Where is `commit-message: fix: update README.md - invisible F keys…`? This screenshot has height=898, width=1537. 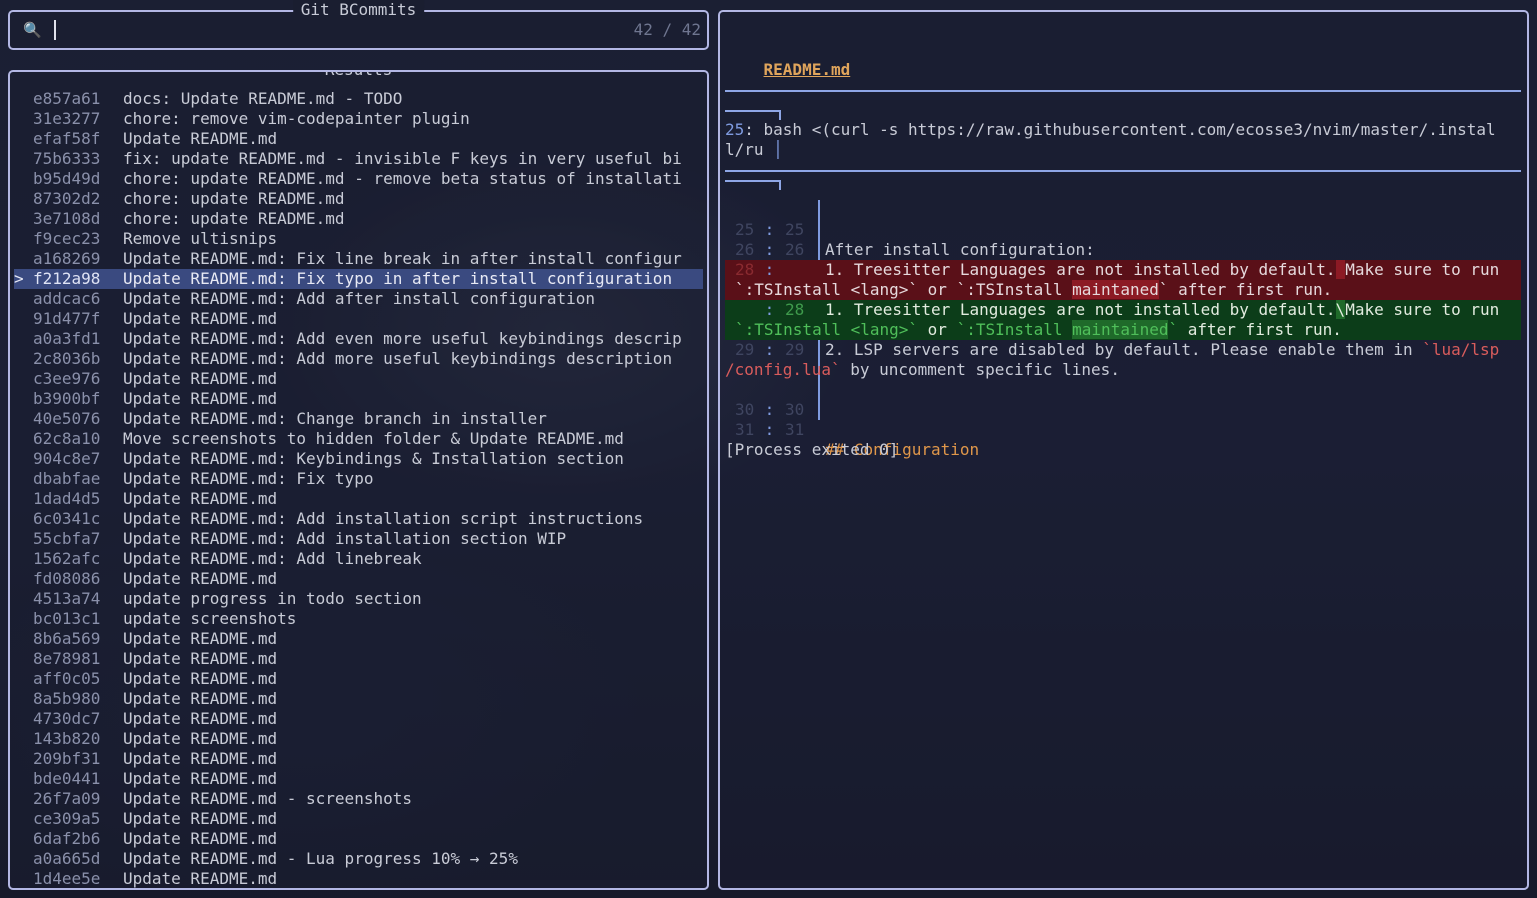
commit-message: fix: update README.md - invisible F keys… is located at coordinates (402, 158).